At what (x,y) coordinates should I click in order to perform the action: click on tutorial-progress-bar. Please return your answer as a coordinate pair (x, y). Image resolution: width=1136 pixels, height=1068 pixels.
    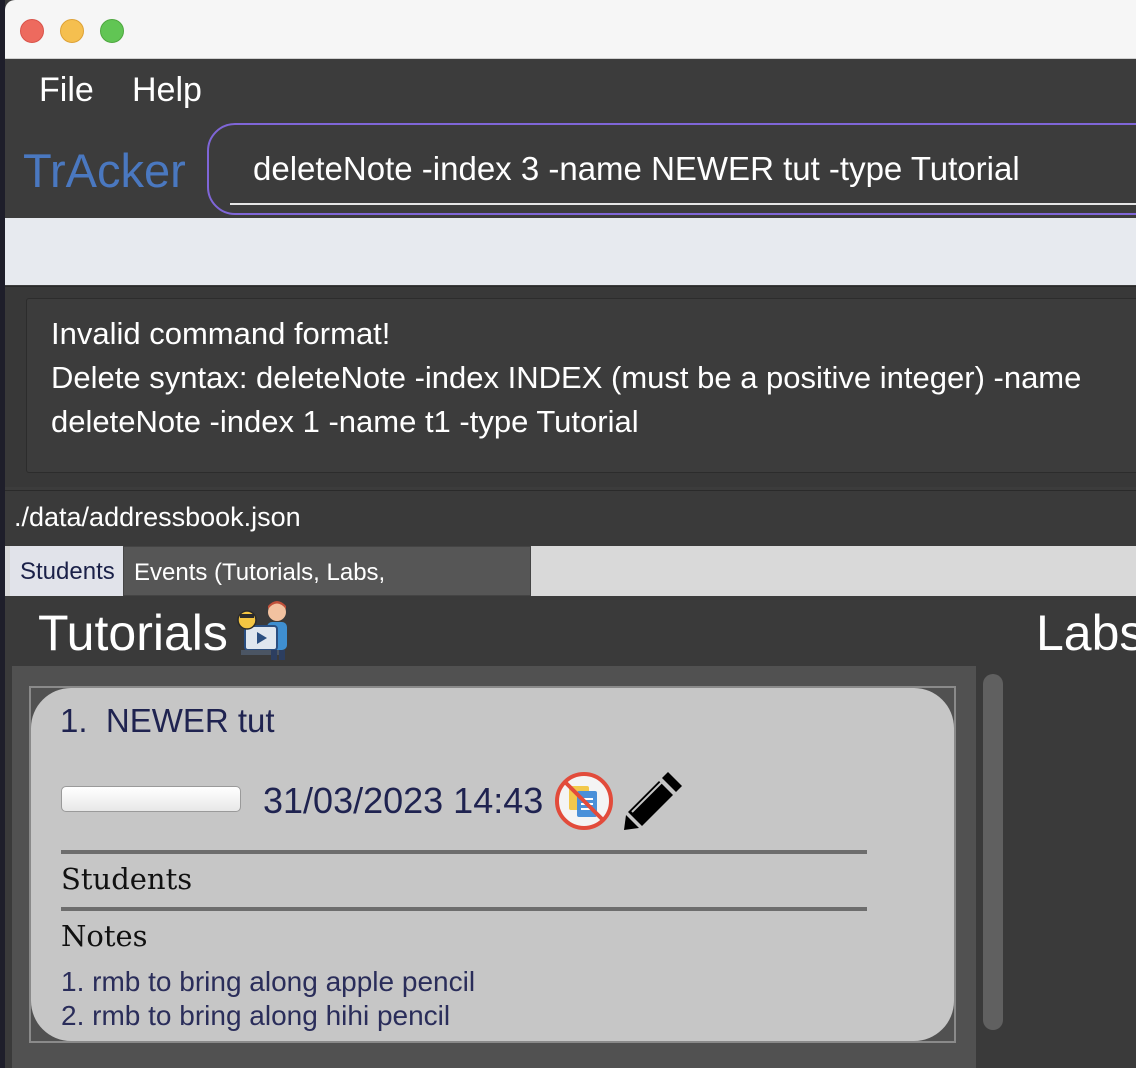
    Looking at the image, I should click on (151, 799).